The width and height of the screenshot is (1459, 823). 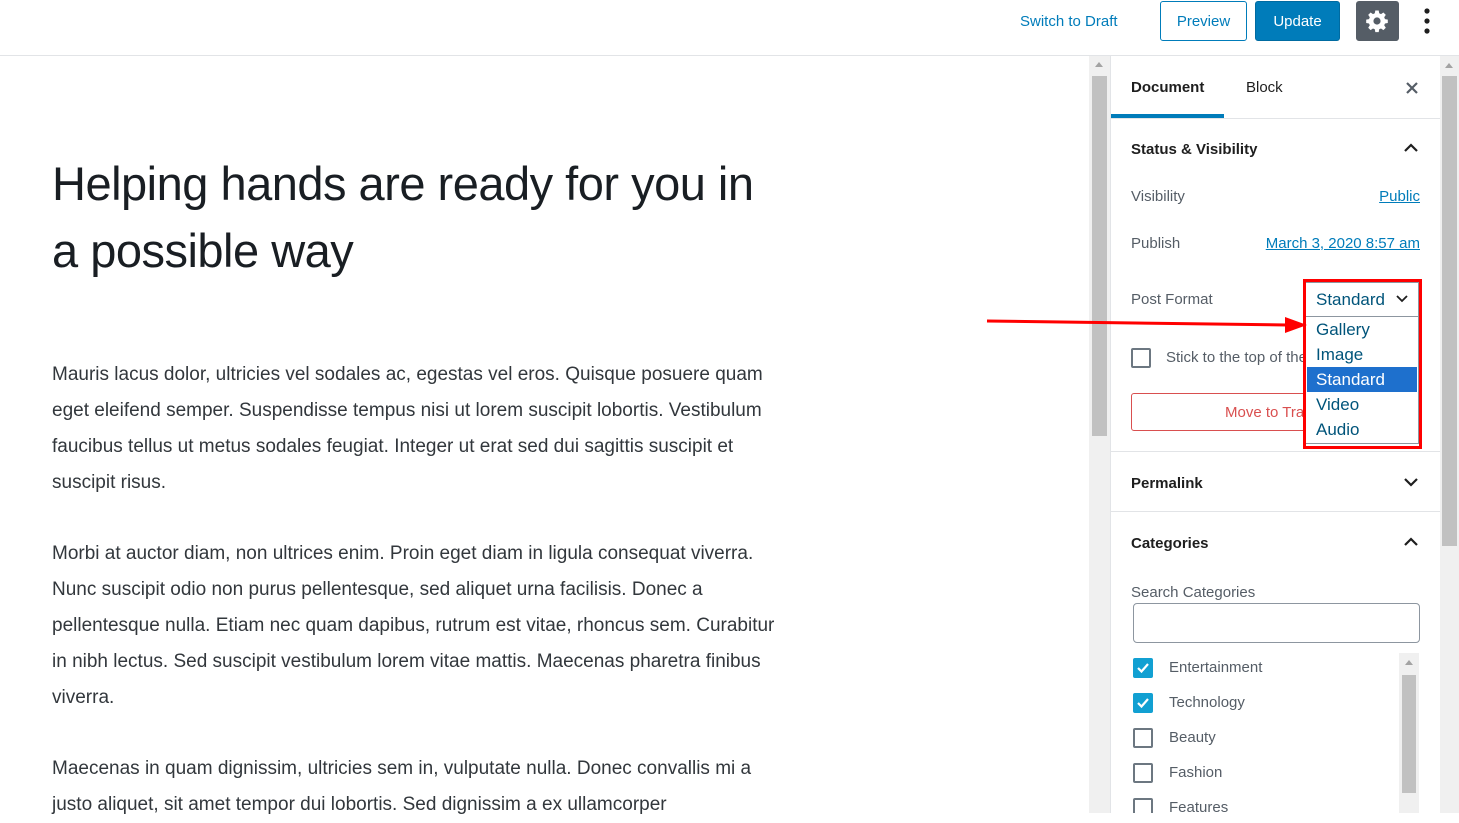 What do you see at coordinates (1216, 667) in the screenshot?
I see `category-label: Entertainment` at bounding box center [1216, 667].